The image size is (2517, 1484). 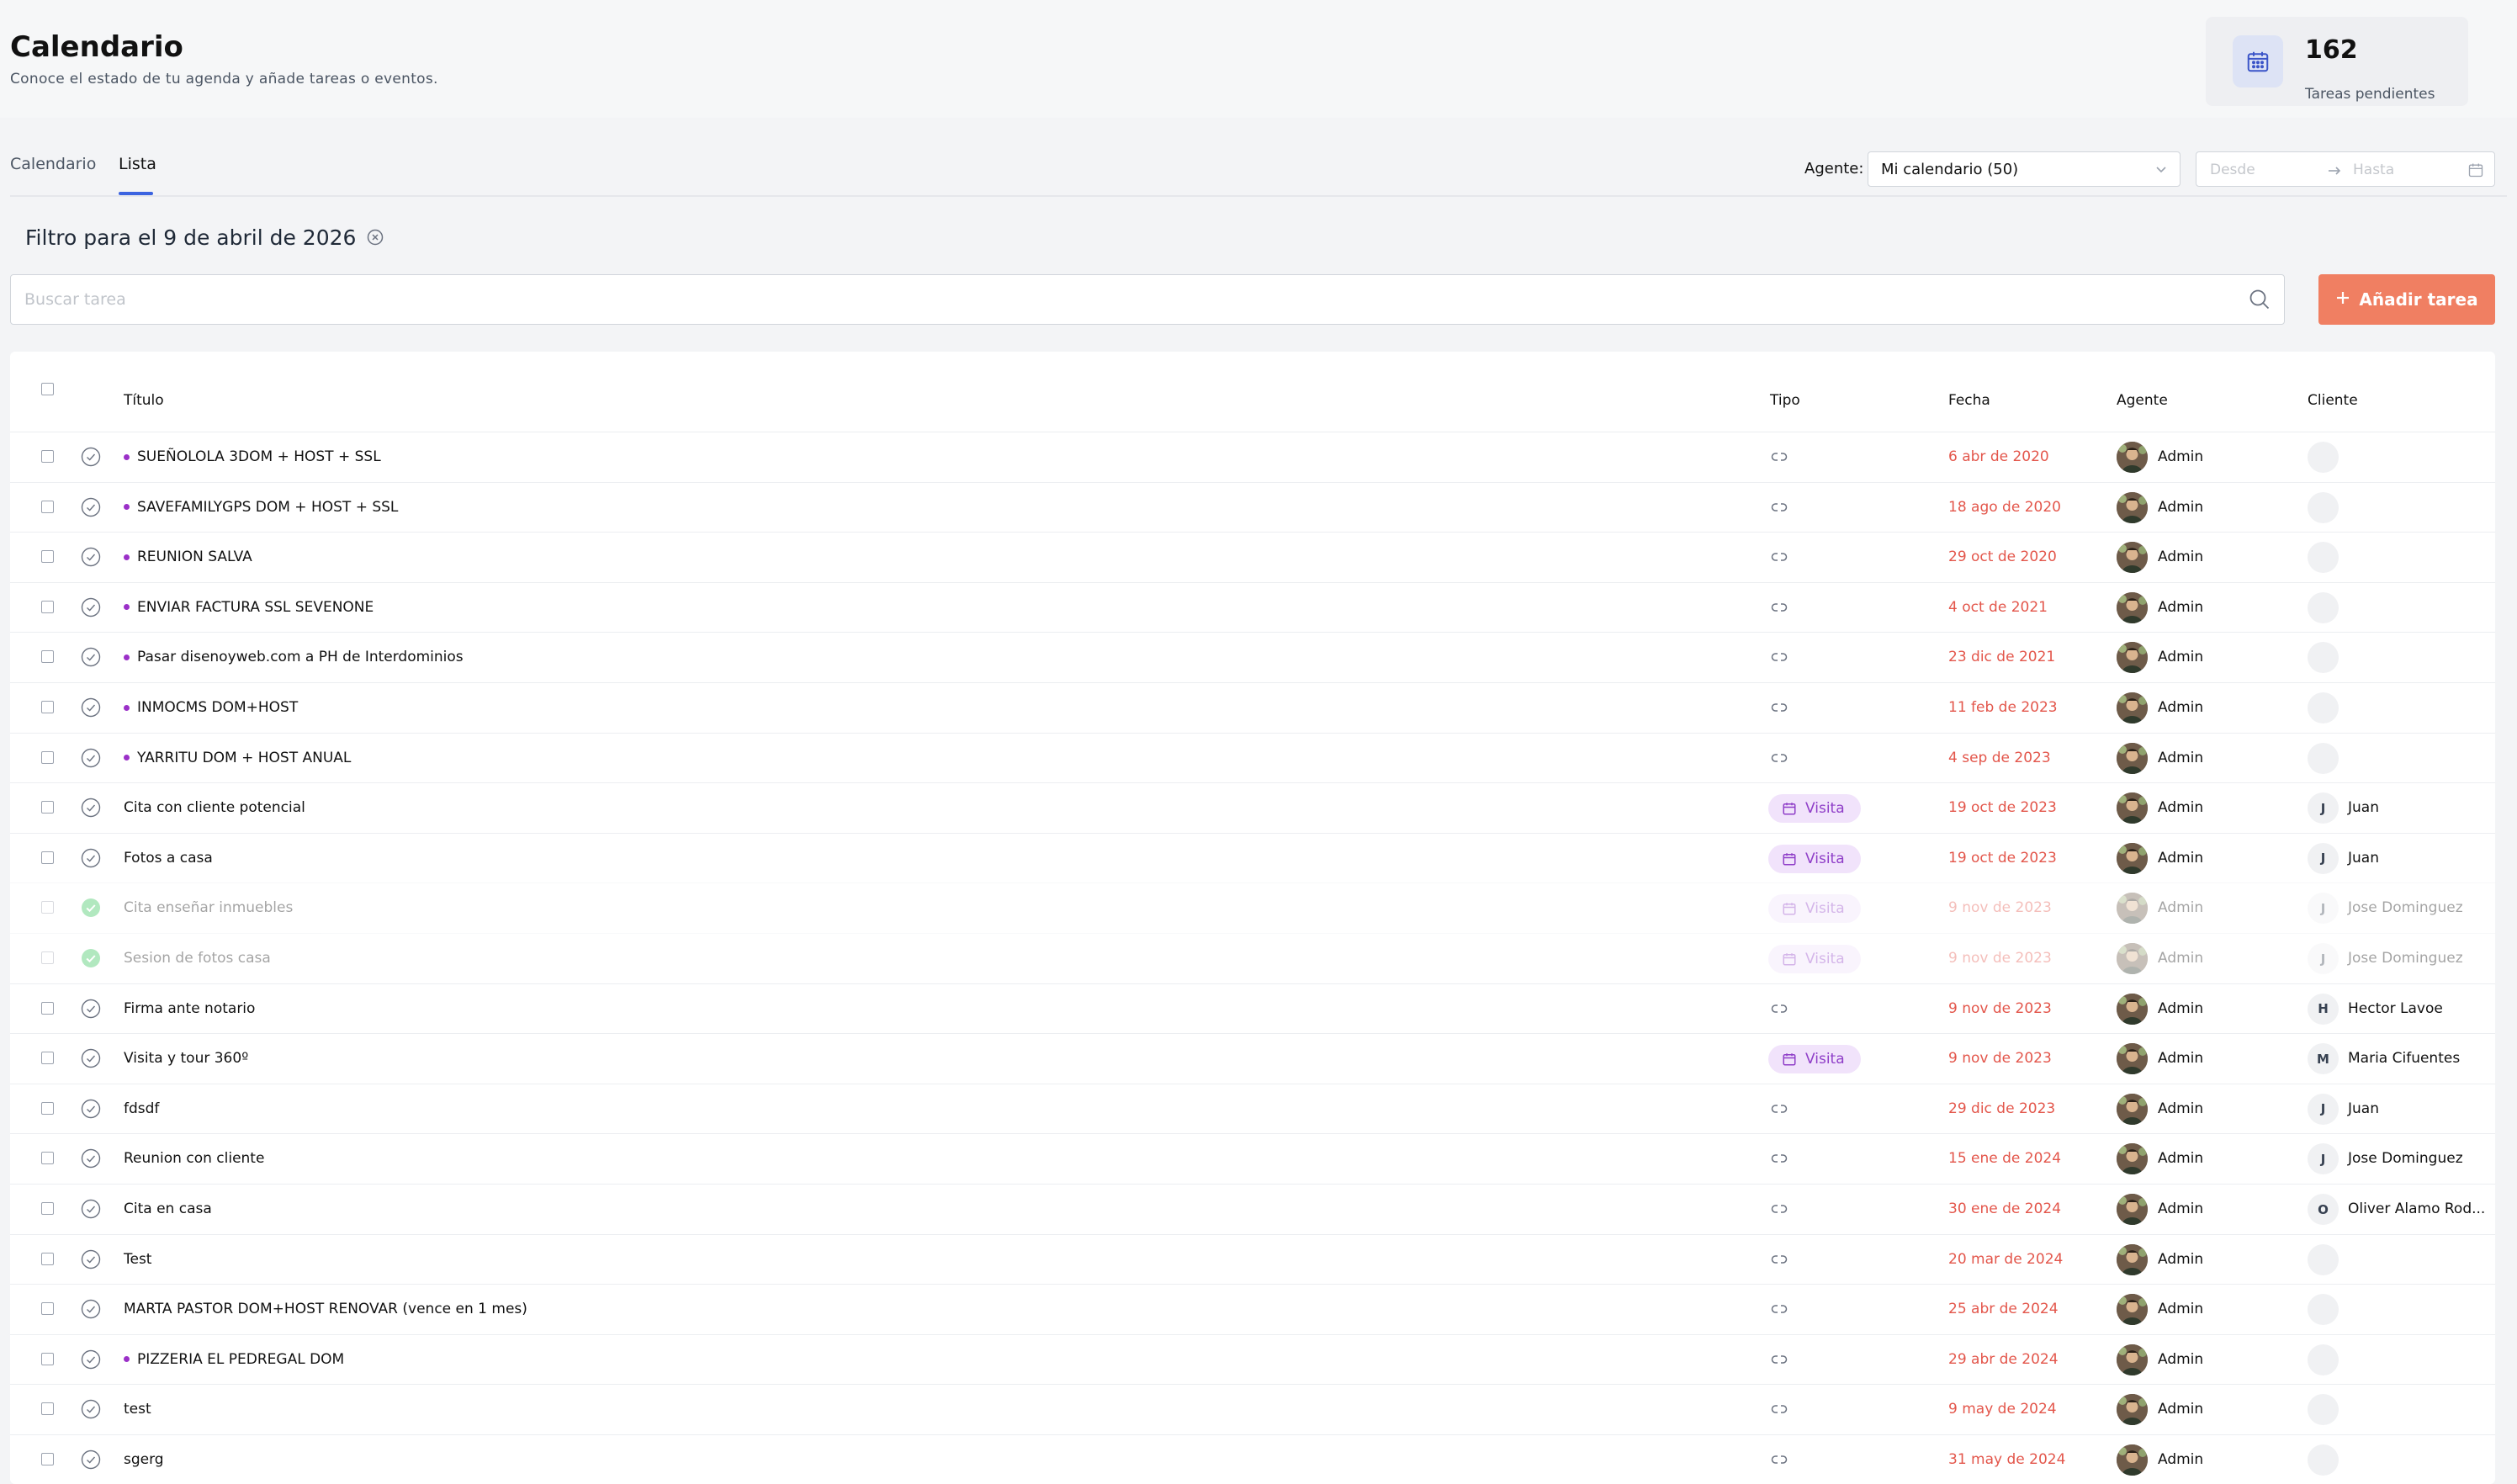 What do you see at coordinates (1252, 1259) in the screenshot?
I see `table-row: Test 20 mar de 2024 Admin` at bounding box center [1252, 1259].